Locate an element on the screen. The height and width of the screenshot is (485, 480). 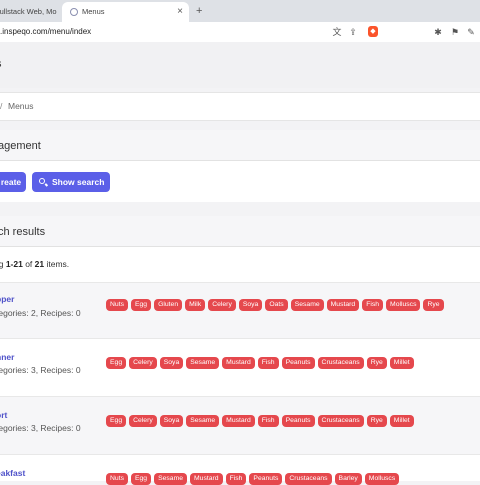
favicon-icon is located at coordinates (74, 12).